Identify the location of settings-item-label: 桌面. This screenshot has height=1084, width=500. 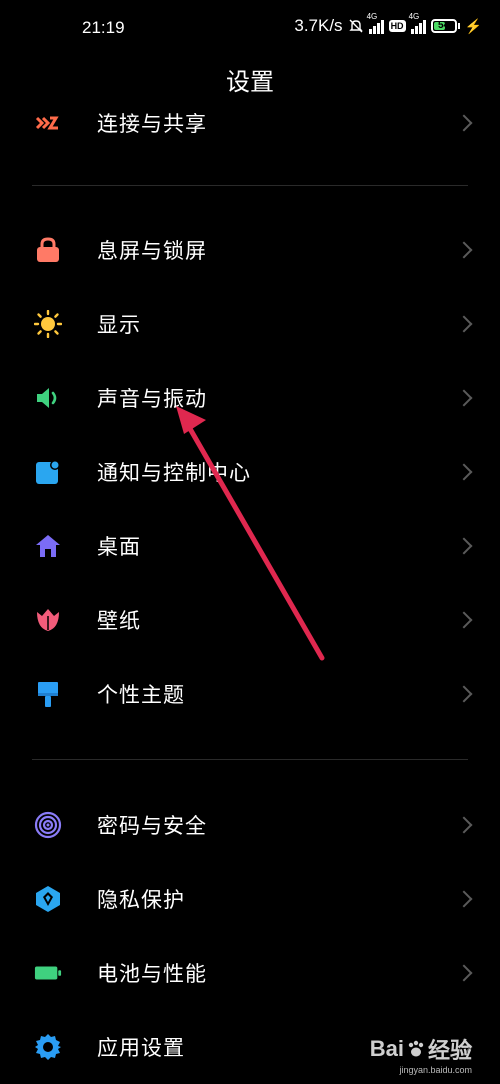
(119, 547).